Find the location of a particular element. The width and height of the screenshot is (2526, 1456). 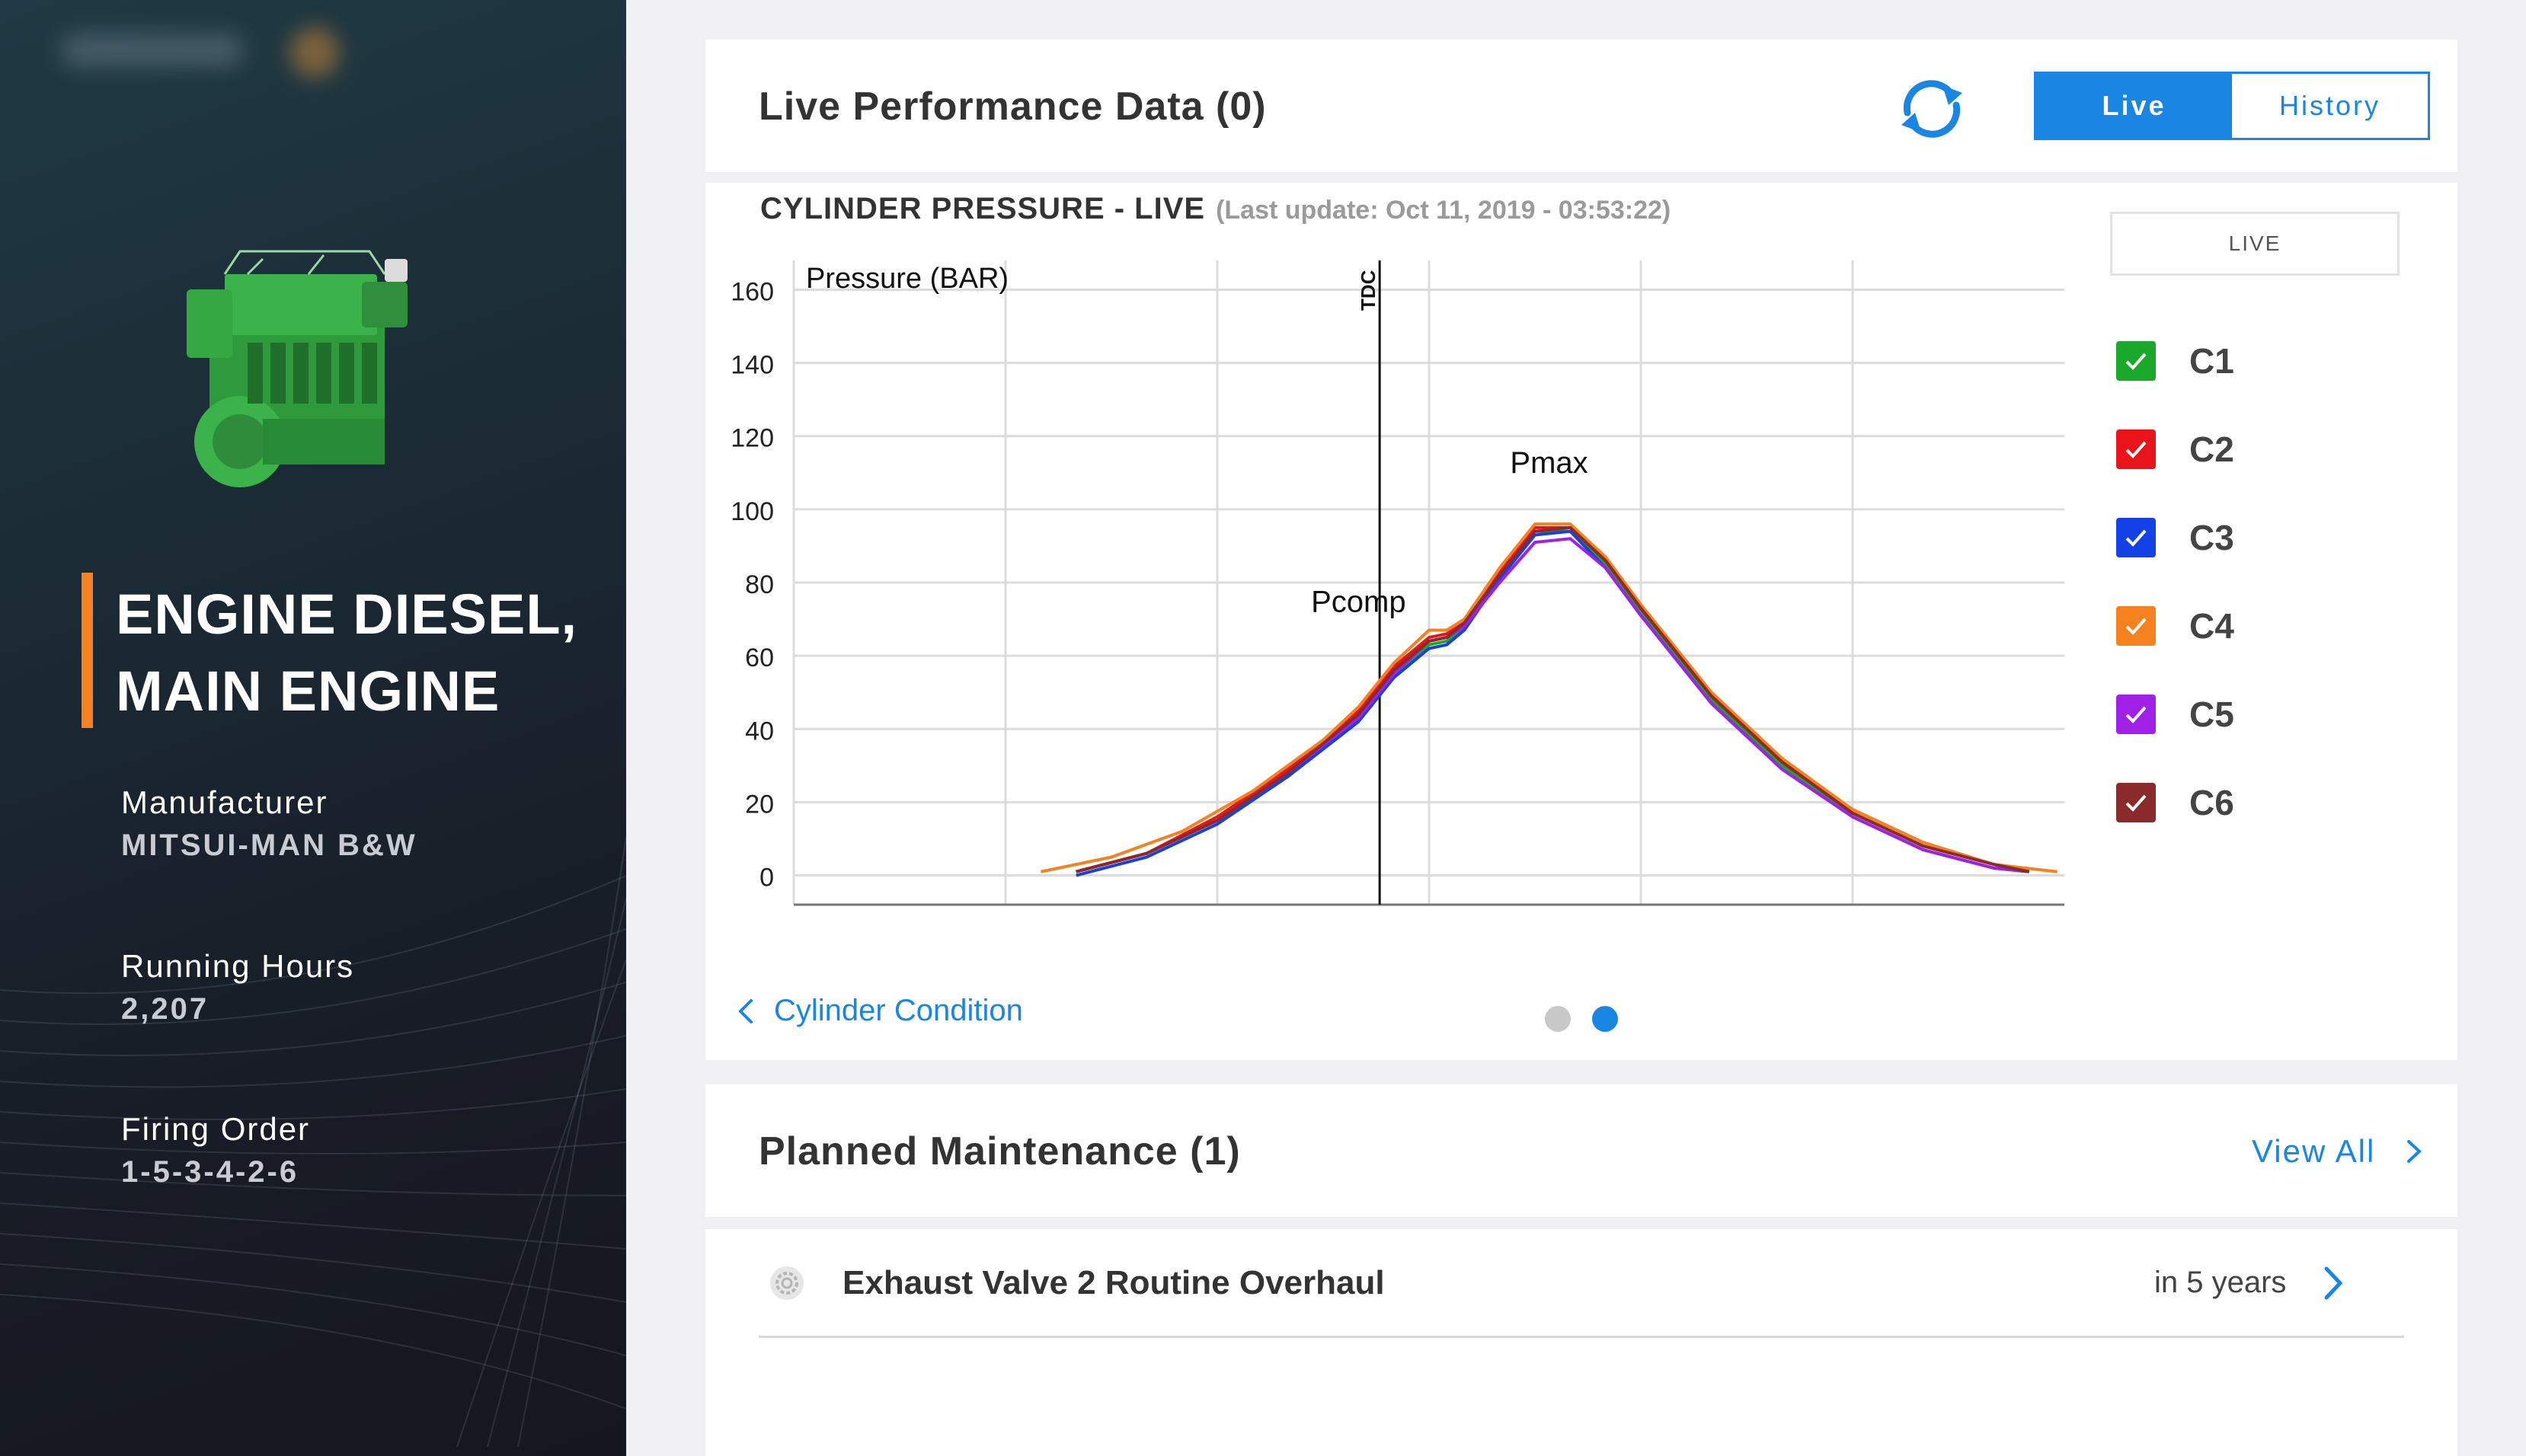

engine-title-line1: ENGINE DIESEL, is located at coordinates (347, 614).